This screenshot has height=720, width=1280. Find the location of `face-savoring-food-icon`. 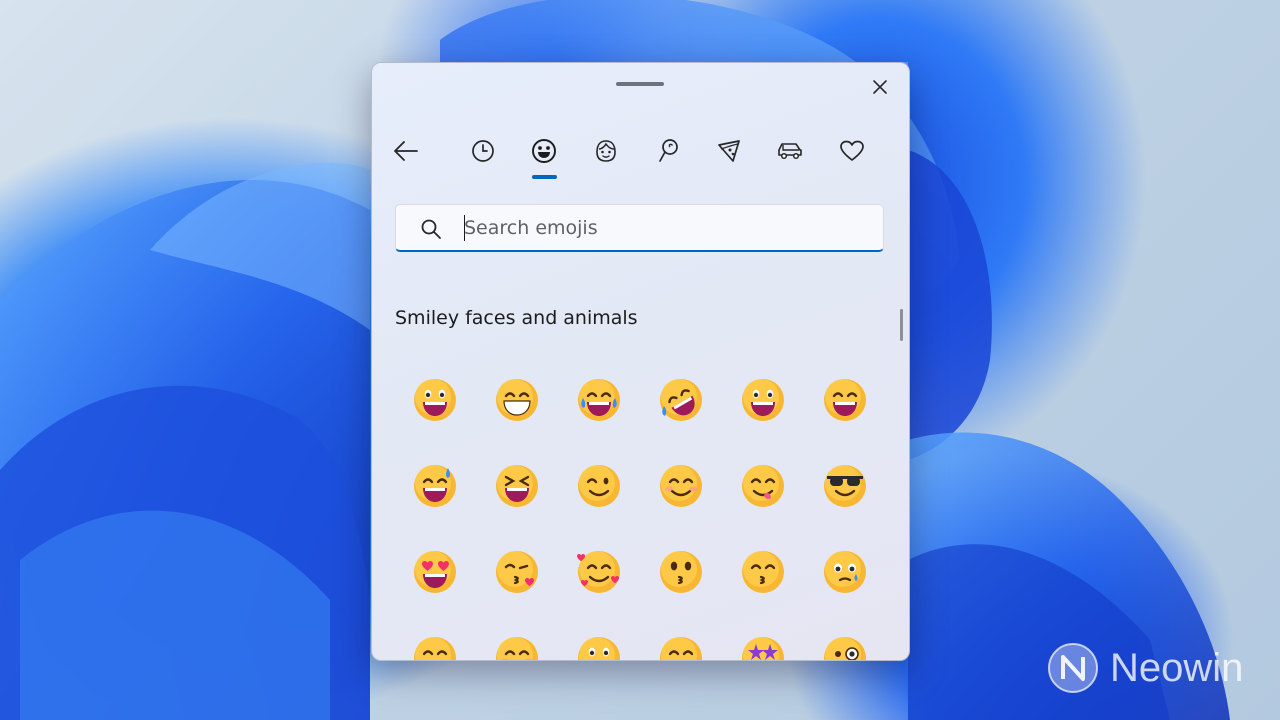

face-savoring-food-icon is located at coordinates (763, 486).